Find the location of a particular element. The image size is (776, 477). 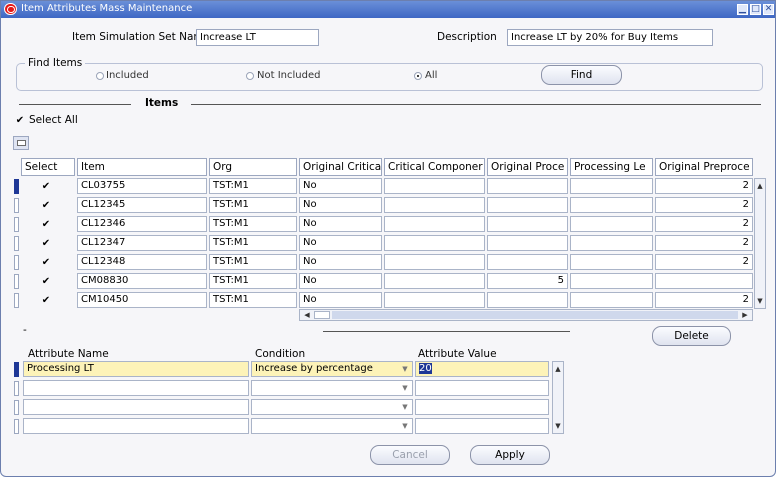

attributes-vertical-scrollbar: ▲ ▼ is located at coordinates (558, 397).